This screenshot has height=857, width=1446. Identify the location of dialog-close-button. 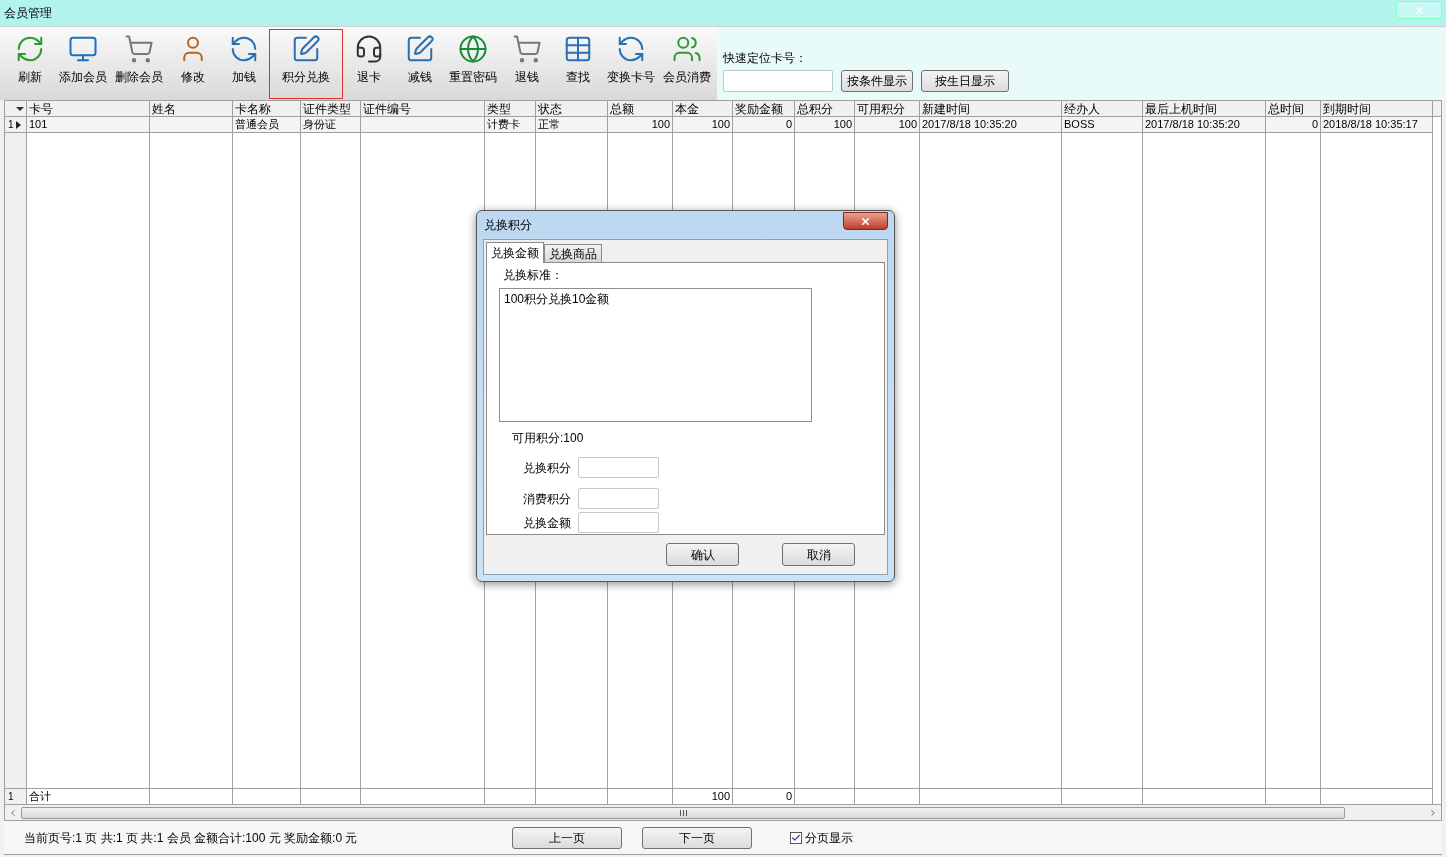
(865, 221).